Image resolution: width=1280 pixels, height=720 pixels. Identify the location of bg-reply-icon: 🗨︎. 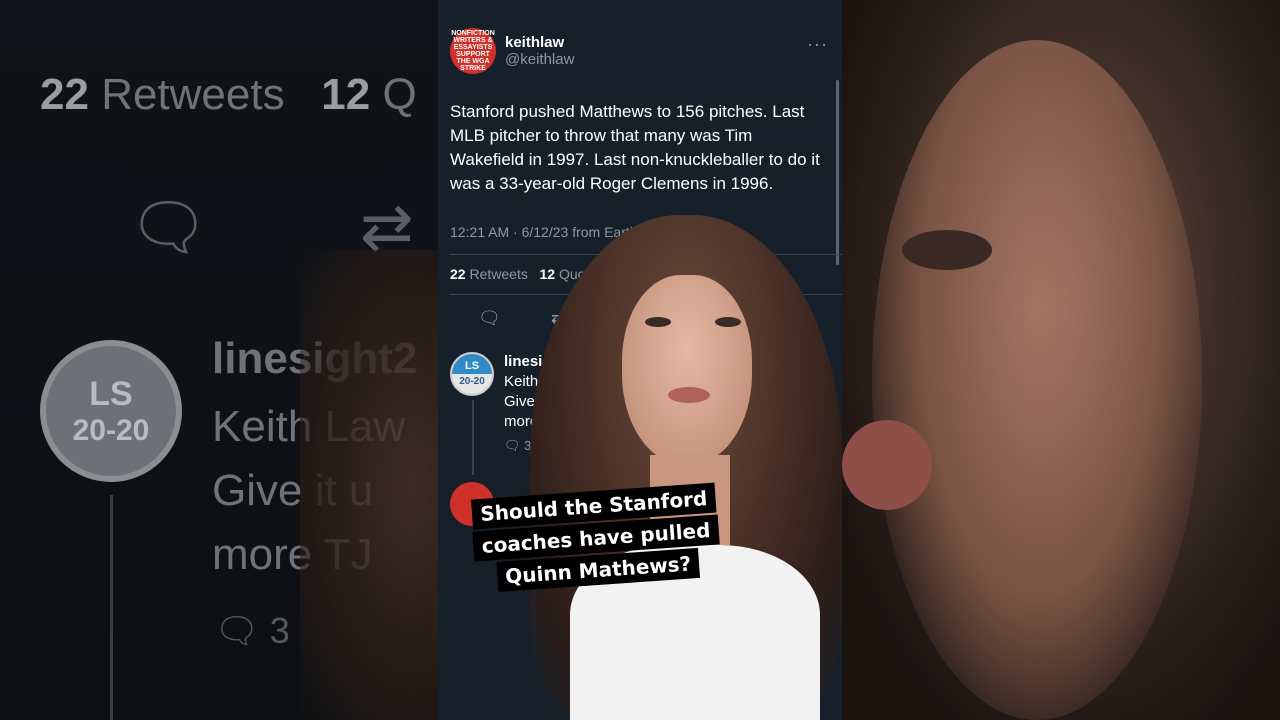
(169, 227).